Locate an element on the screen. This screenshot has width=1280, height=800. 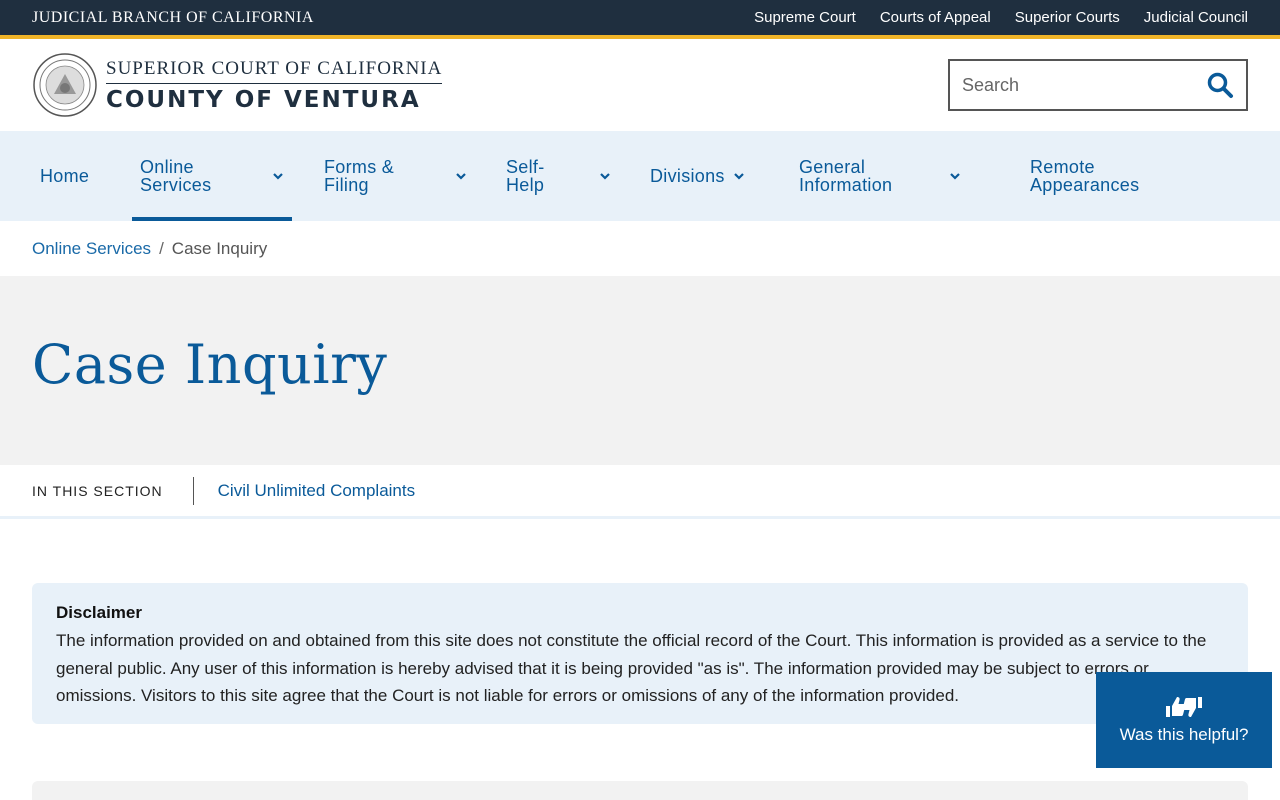
content-panel is located at coordinates (640, 790).